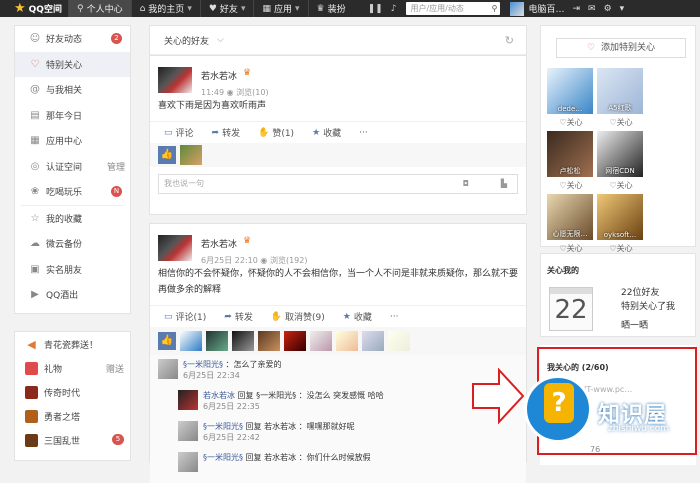 This screenshot has width=700, height=483. I want to click on feed-header-panel: 关心的好友 ⌵ ↻, so click(338, 40).